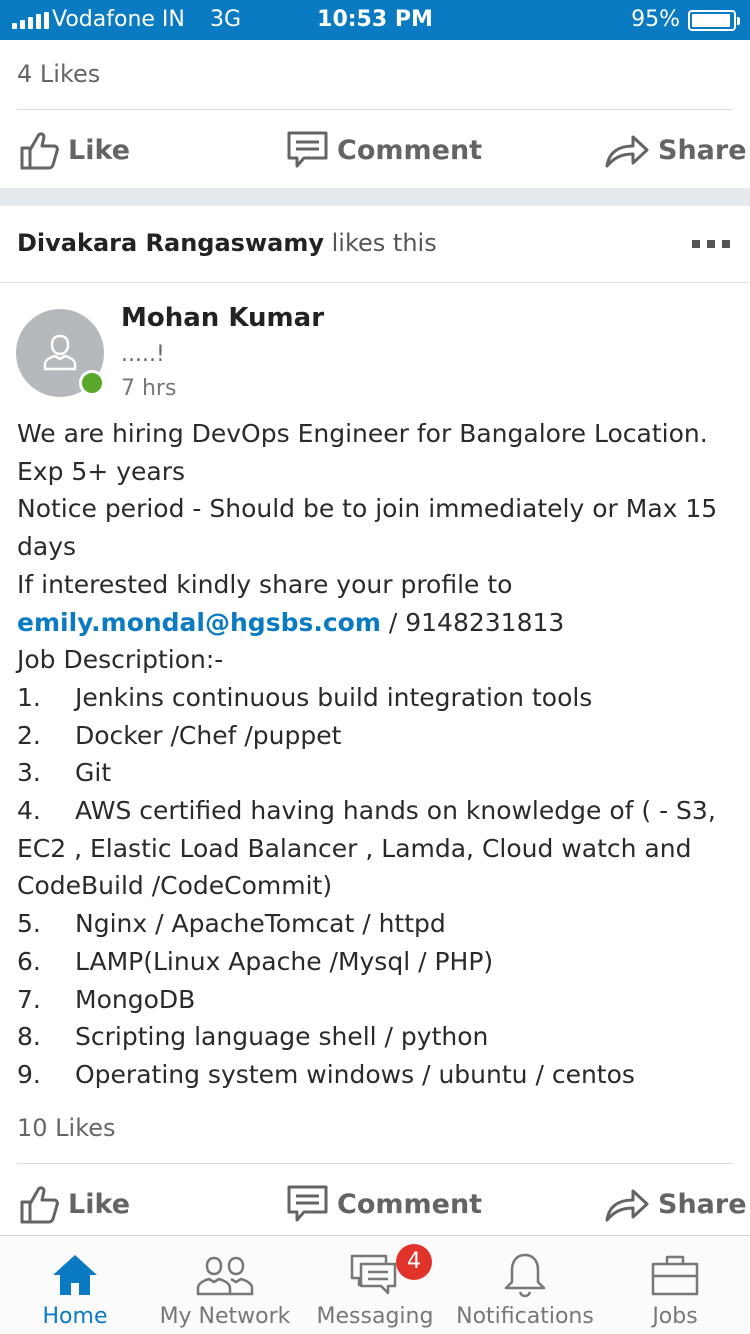  I want to click on list-item-continuation: CodeBuild /CodeCommit), so click(175, 886).